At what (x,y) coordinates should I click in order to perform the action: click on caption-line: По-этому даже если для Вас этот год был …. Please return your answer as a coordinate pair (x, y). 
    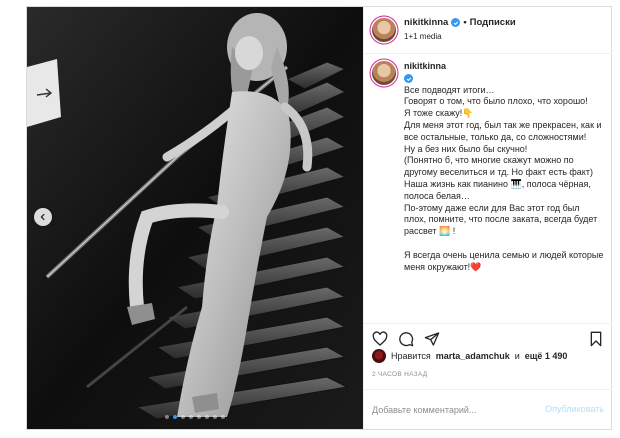
    Looking at the image, I should click on (501, 219).